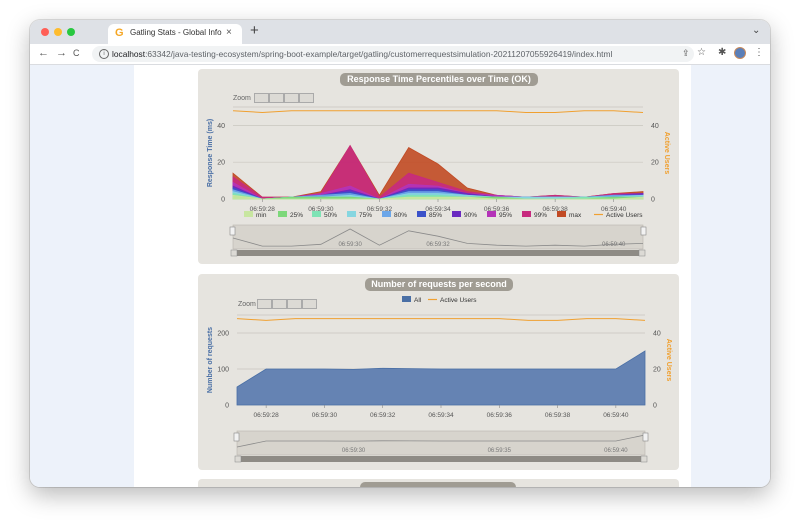 Image resolution: width=800 pixels, height=527 pixels. What do you see at coordinates (296, 215) in the screenshot?
I see `legend-label: 25%` at bounding box center [296, 215].